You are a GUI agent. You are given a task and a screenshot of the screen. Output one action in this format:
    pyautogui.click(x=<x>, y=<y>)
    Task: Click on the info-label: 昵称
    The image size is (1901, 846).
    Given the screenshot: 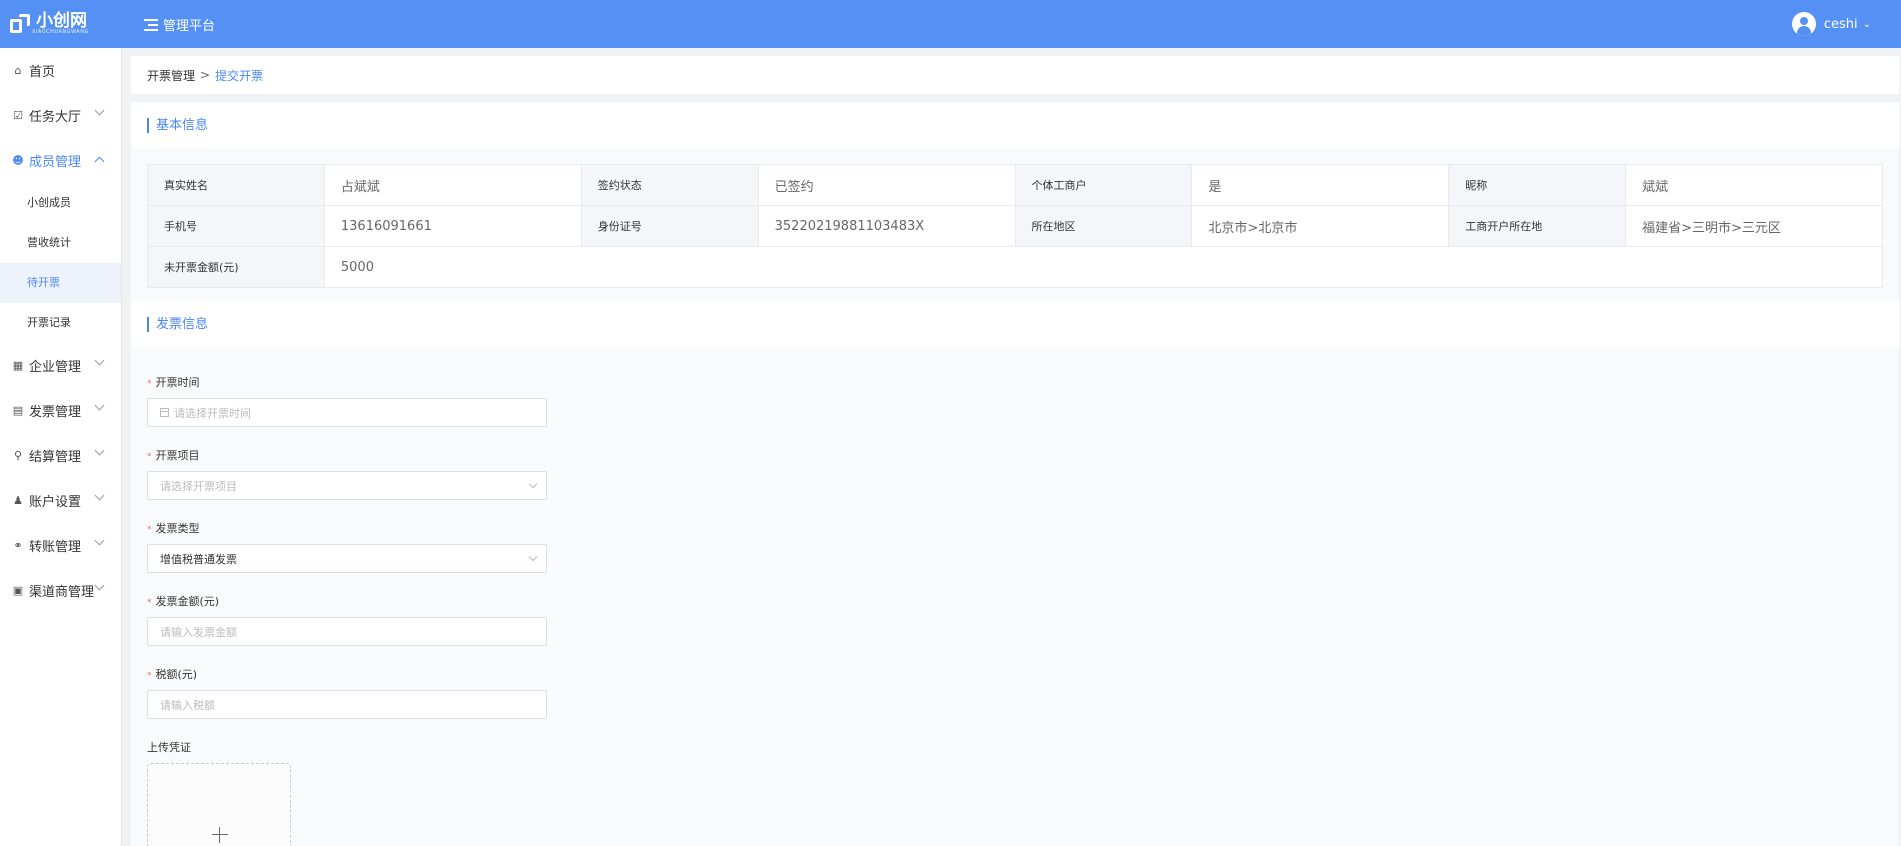 What is the action you would take?
    pyautogui.click(x=1537, y=185)
    